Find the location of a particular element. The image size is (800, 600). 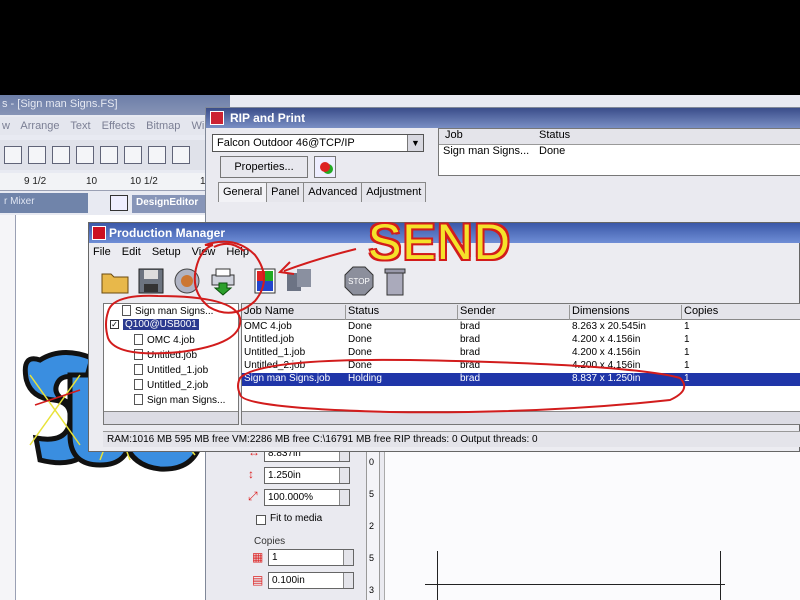

editor-menu-effects: Effects is located at coordinates (118, 126).